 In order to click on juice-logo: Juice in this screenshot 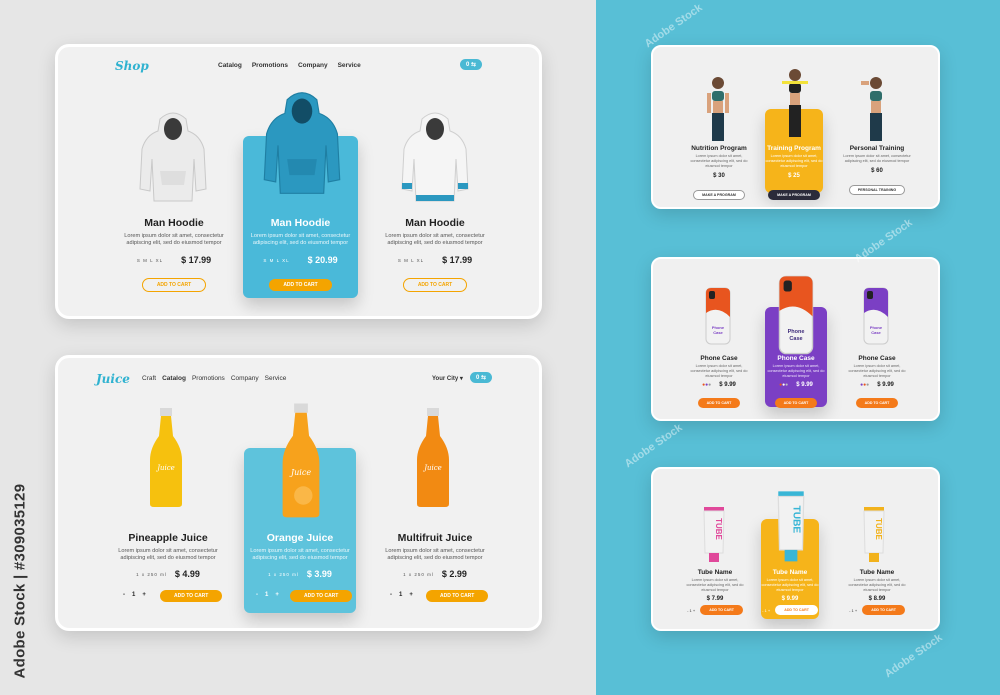, I will do `click(113, 379)`.